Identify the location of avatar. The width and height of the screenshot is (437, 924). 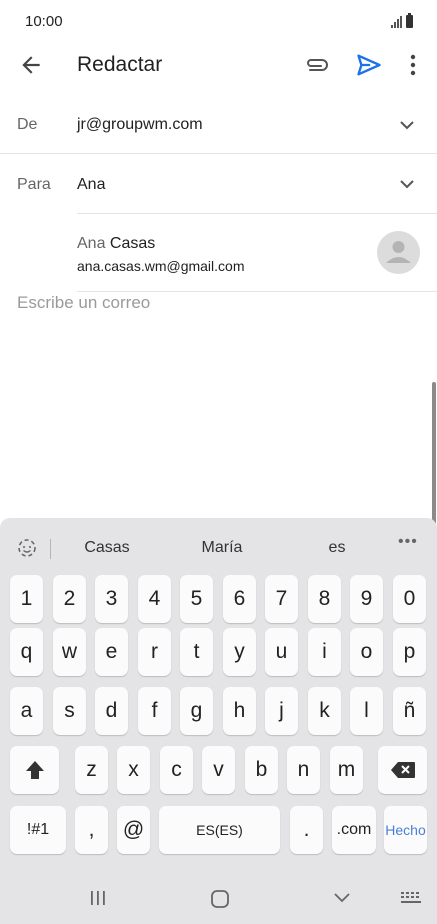
(398, 252).